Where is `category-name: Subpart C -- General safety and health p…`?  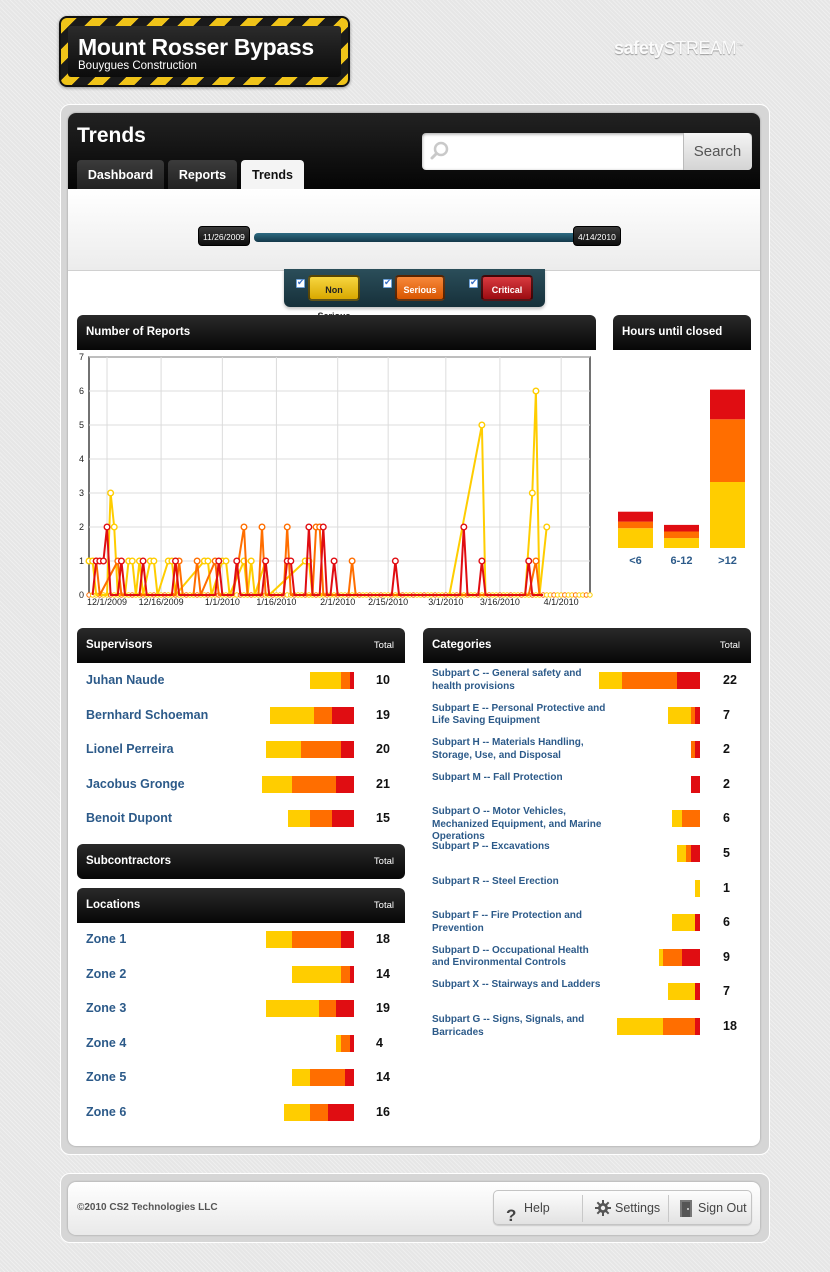
category-name: Subpart C -- General safety and health p… is located at coordinates (519, 680).